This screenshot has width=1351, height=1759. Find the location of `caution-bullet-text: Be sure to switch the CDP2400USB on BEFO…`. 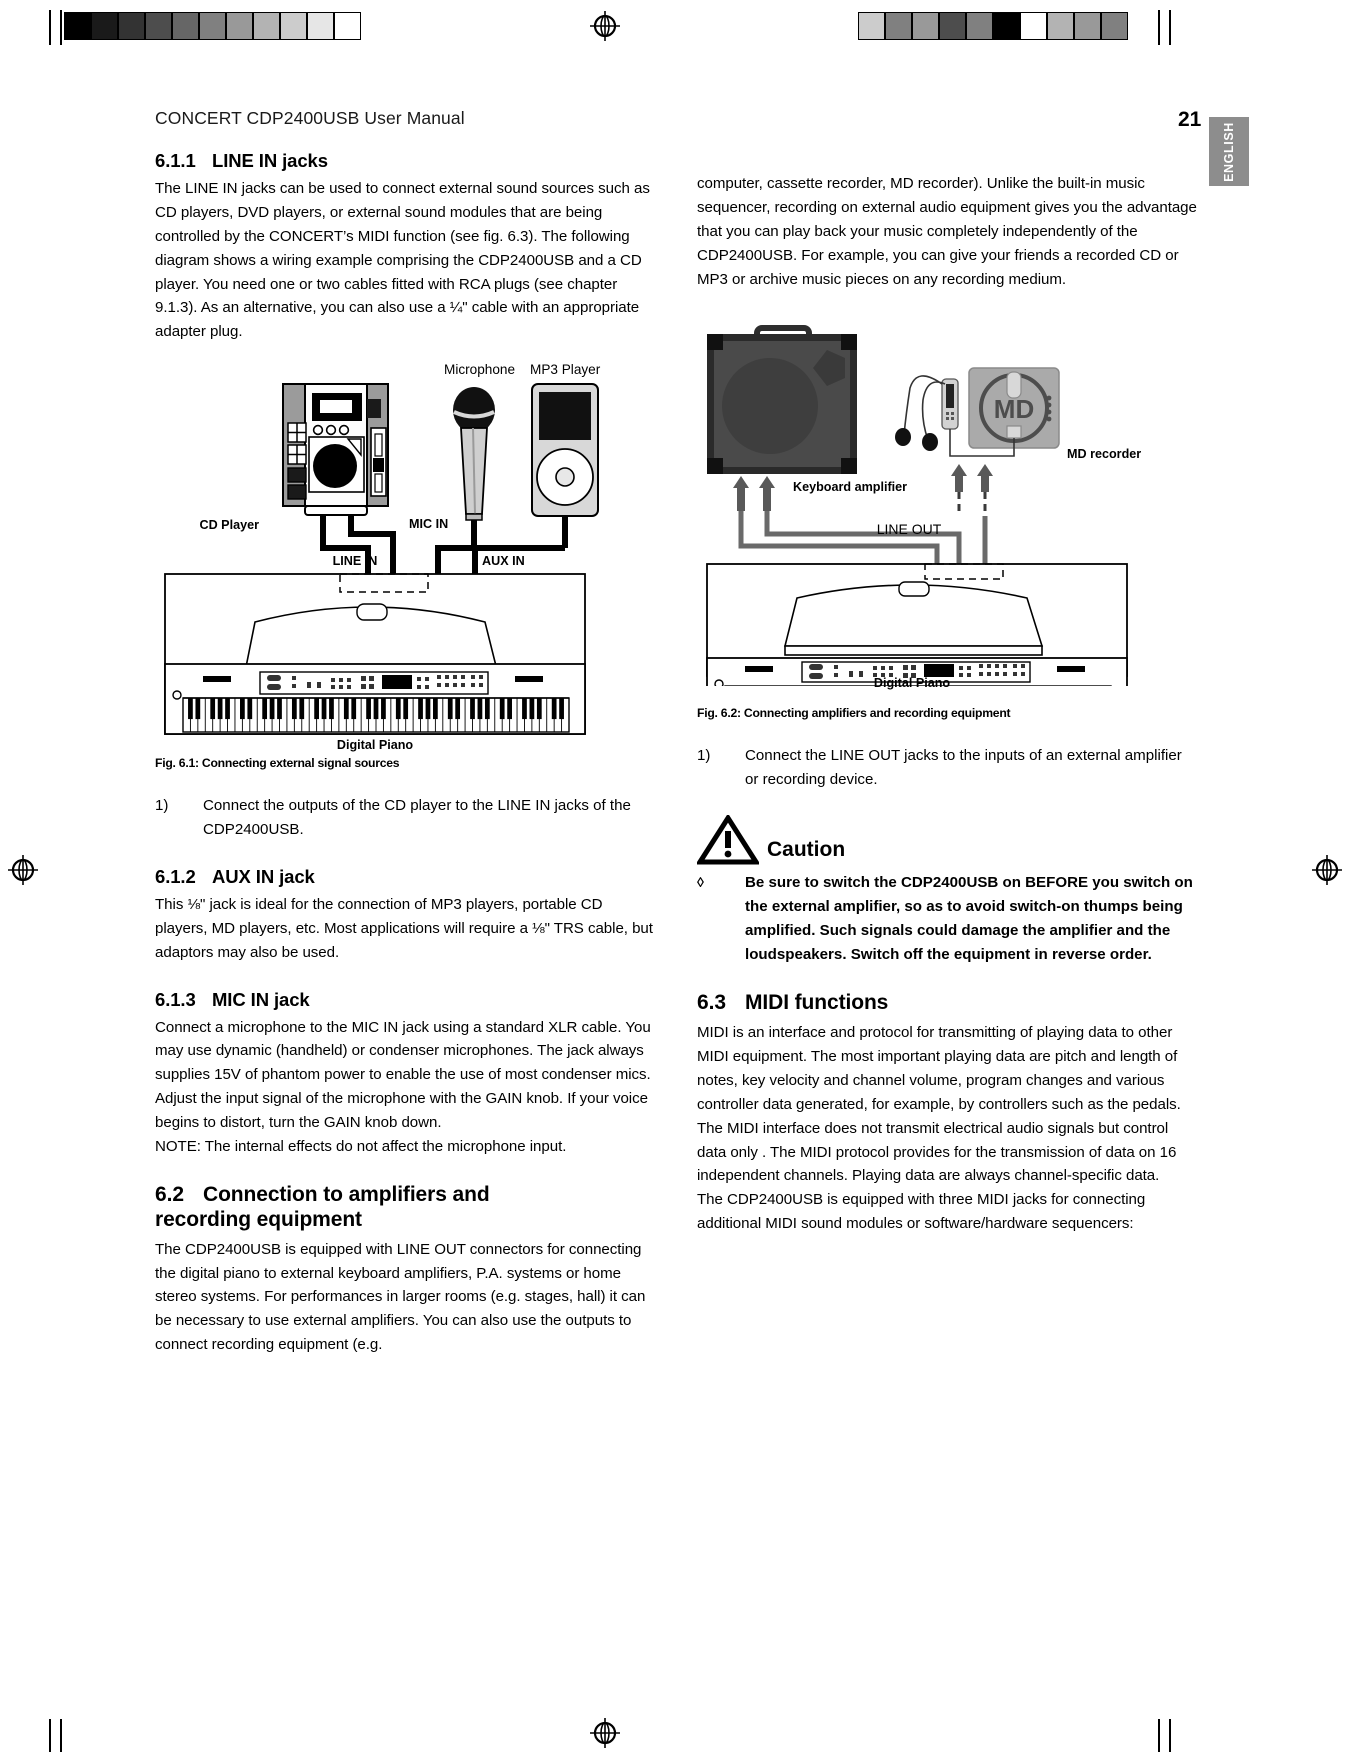

caution-bullet-text: Be sure to switch the CDP2400USB on BEFO… is located at coordinates (969, 919).